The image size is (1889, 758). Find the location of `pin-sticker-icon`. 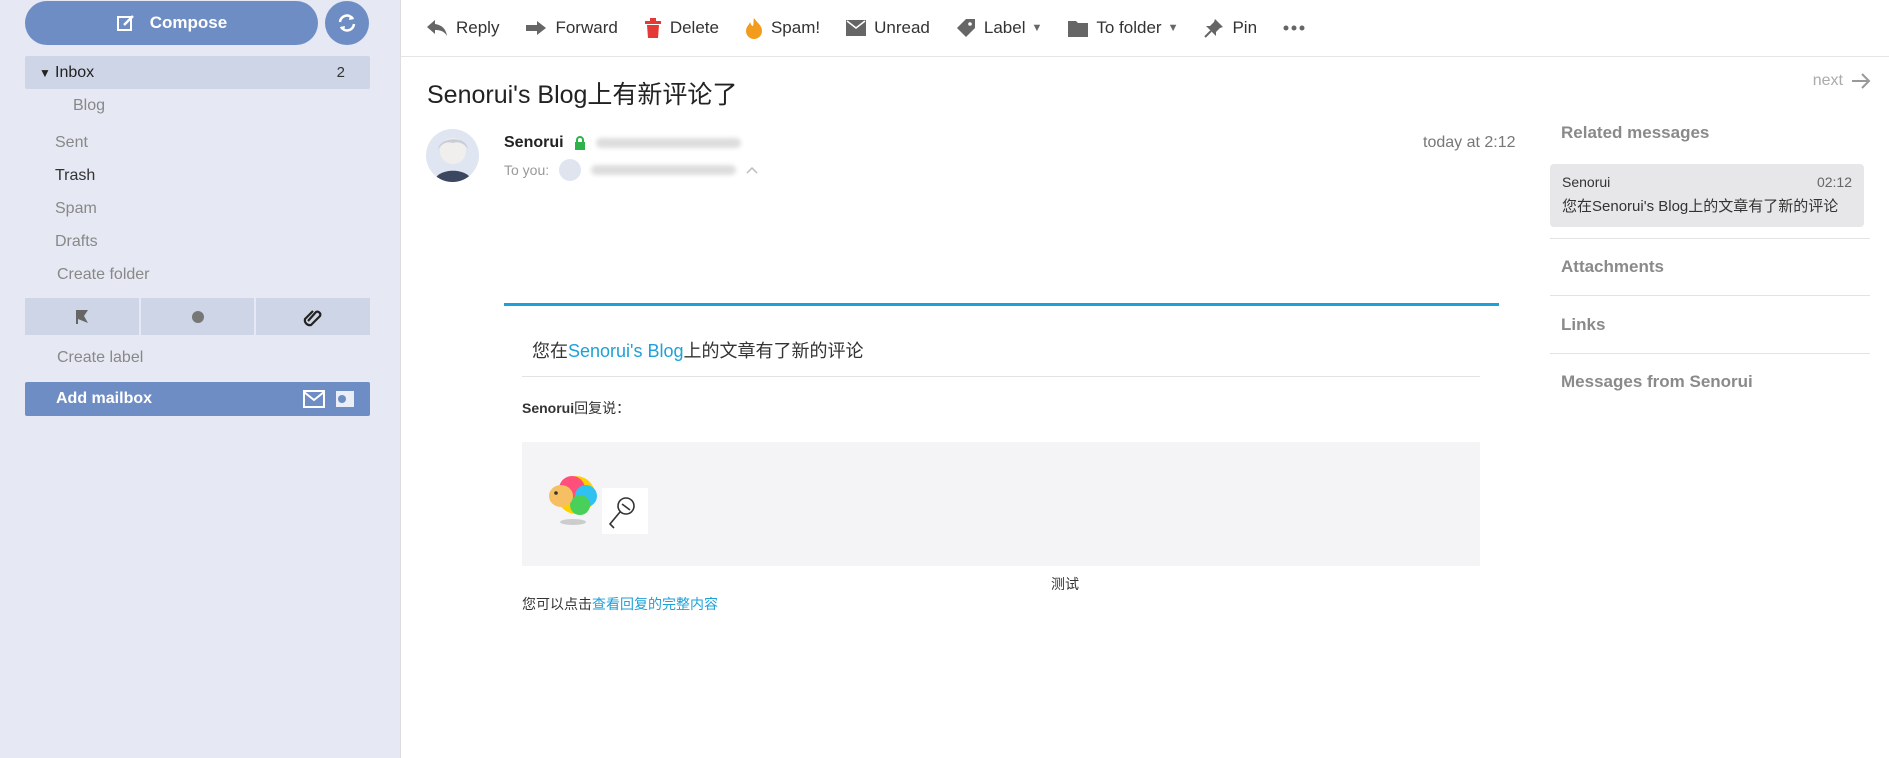

pin-sticker-icon is located at coordinates (621, 513).